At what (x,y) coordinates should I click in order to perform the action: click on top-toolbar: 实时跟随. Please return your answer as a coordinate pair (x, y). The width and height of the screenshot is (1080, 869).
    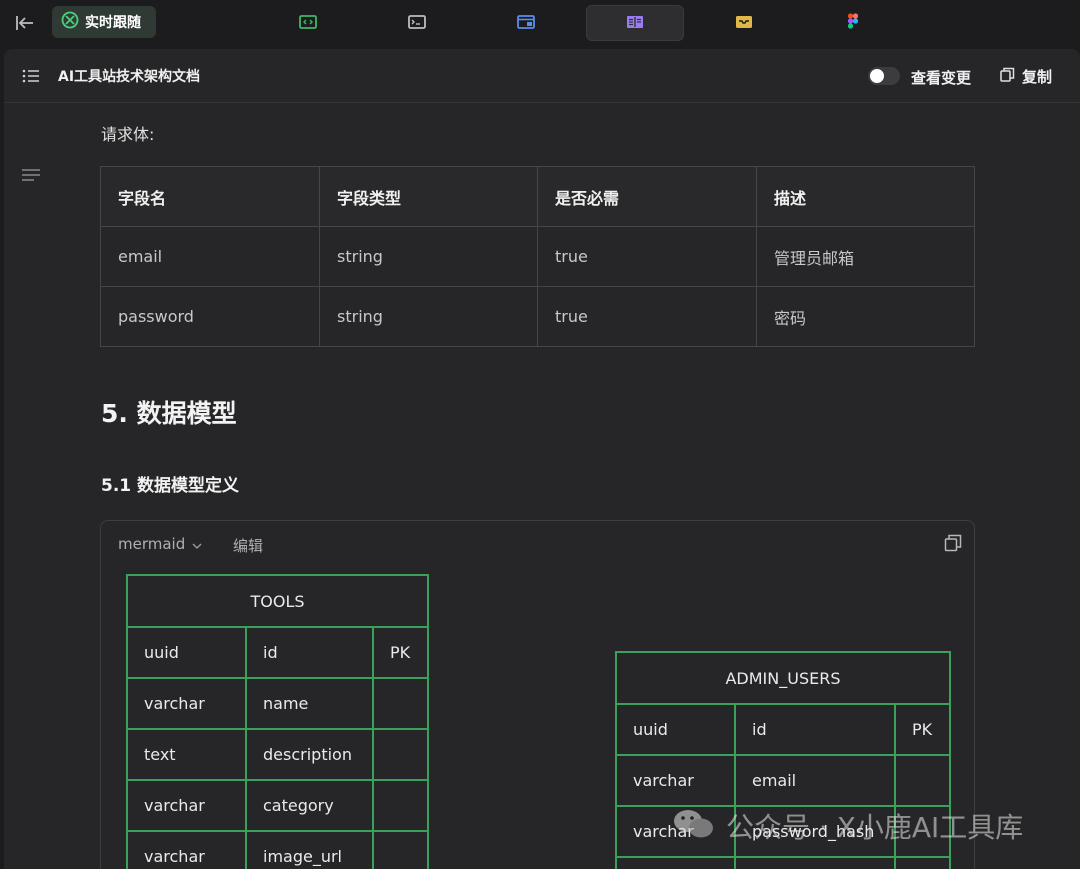
    Looking at the image, I should click on (540, 23).